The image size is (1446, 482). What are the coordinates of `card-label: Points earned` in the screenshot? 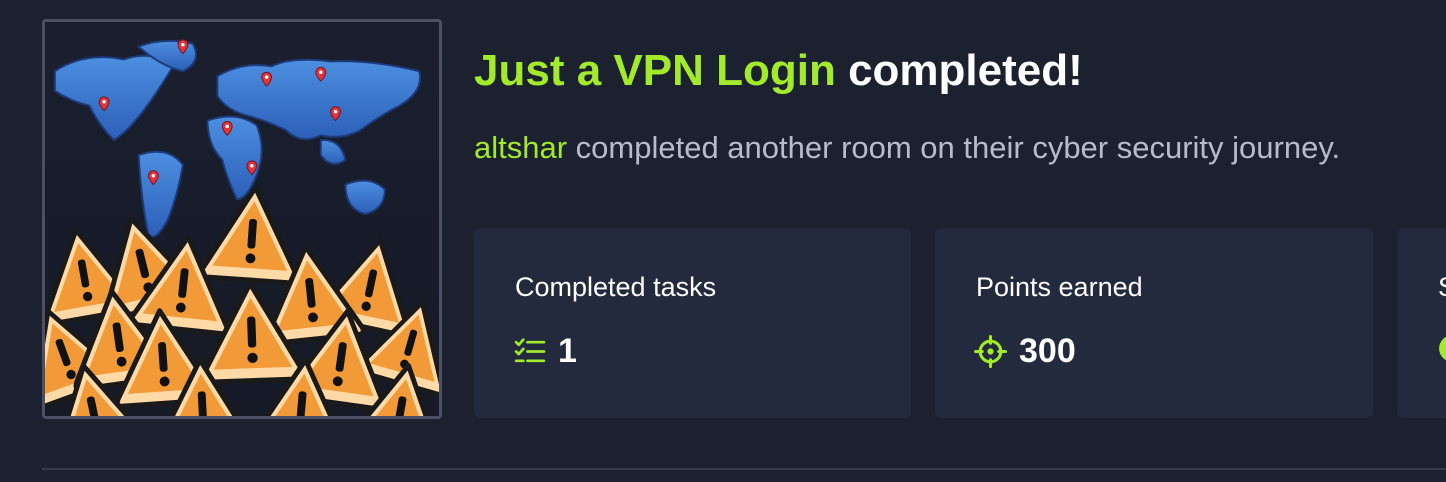 It's located at (1059, 287).